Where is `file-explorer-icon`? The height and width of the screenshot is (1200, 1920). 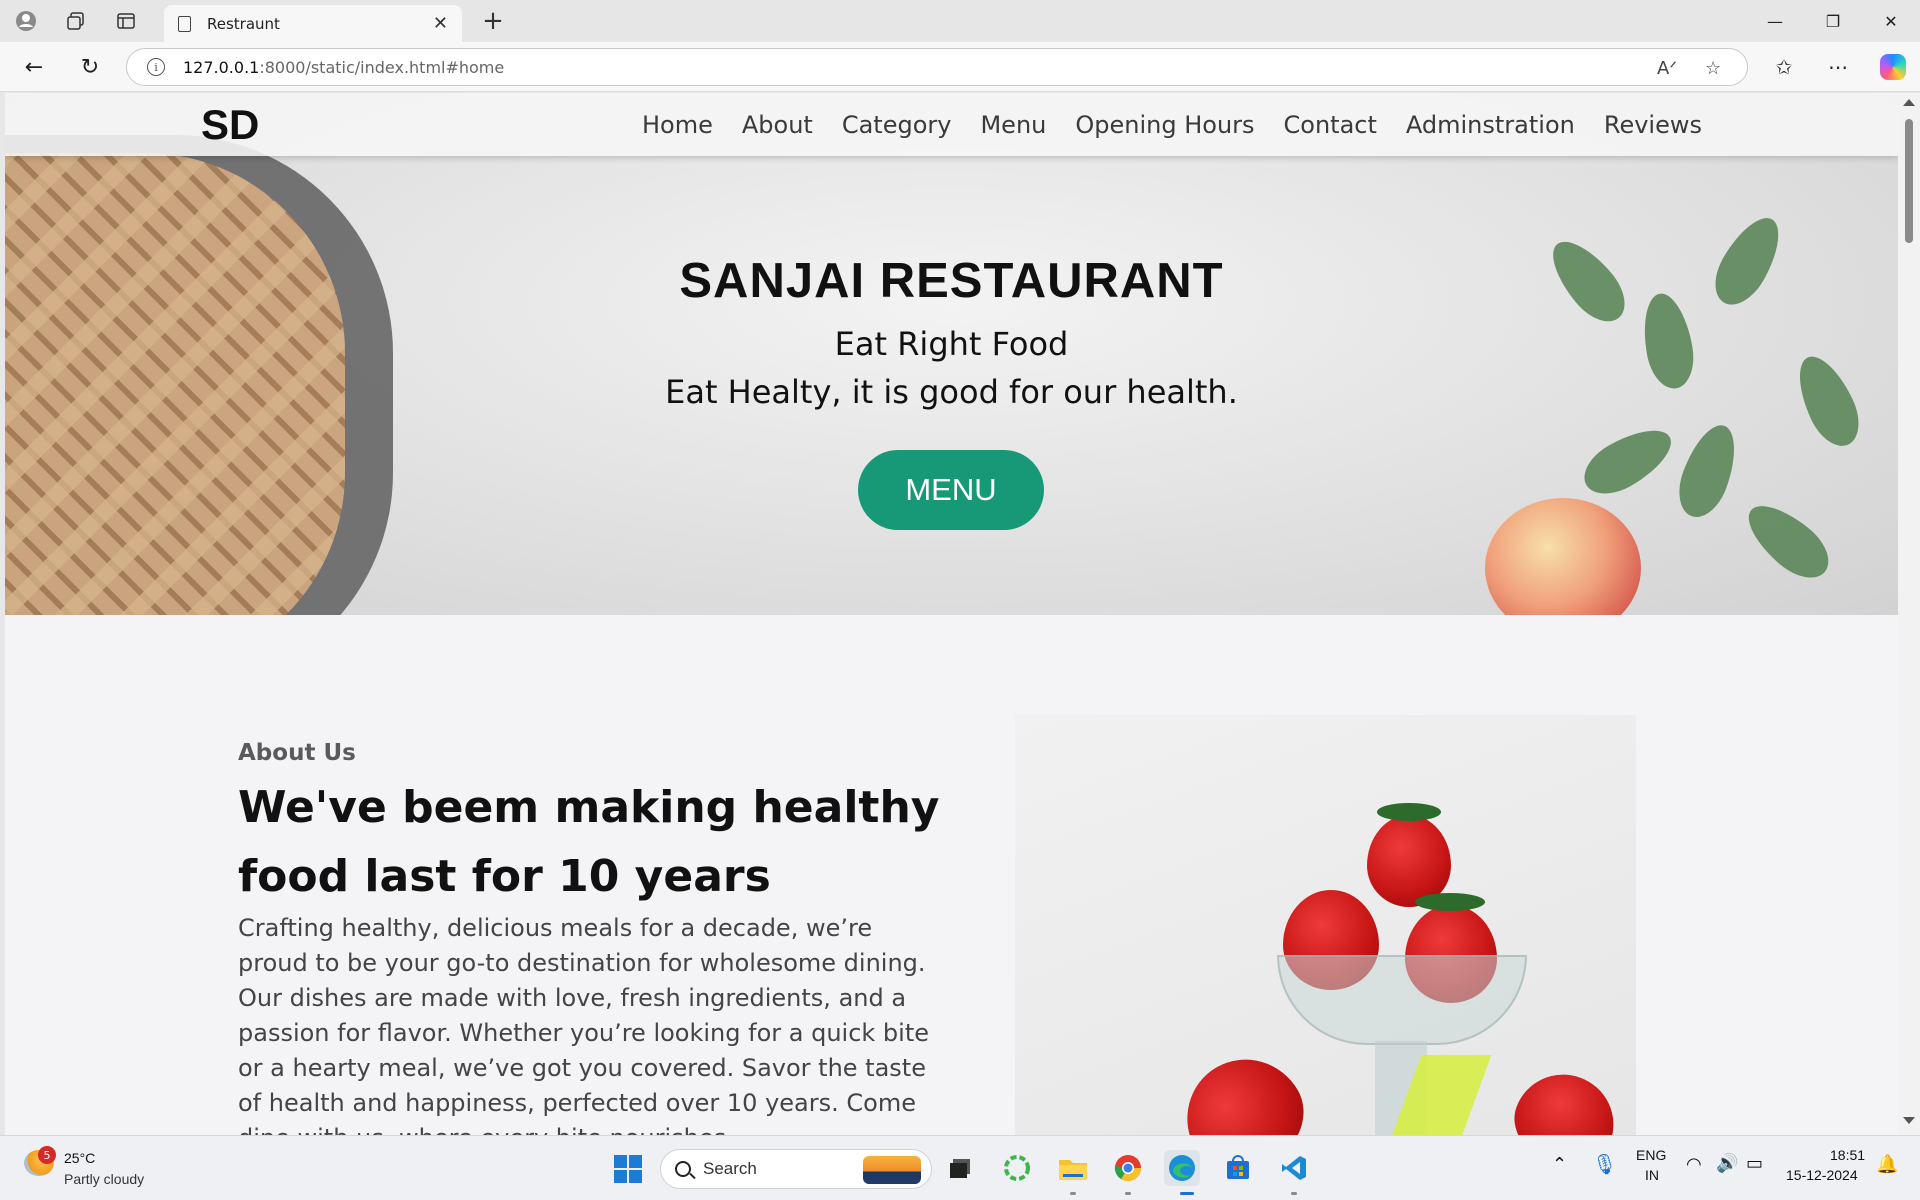
file-explorer-icon is located at coordinates (1073, 1168).